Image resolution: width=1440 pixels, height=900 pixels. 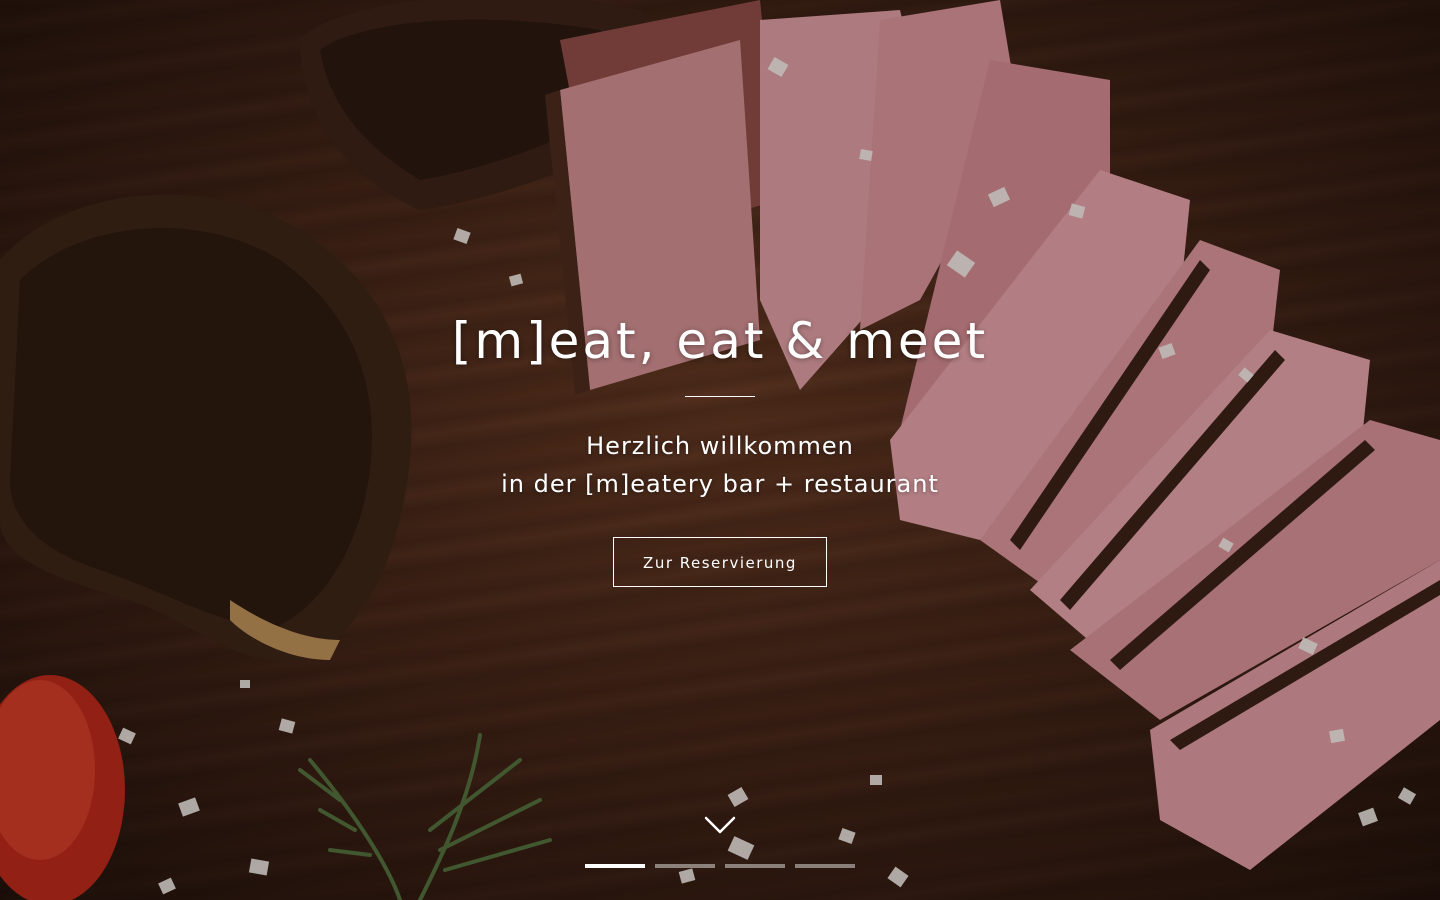 I want to click on hero-subtitle-line-1: Herzlich willkommen, so click(x=720, y=446).